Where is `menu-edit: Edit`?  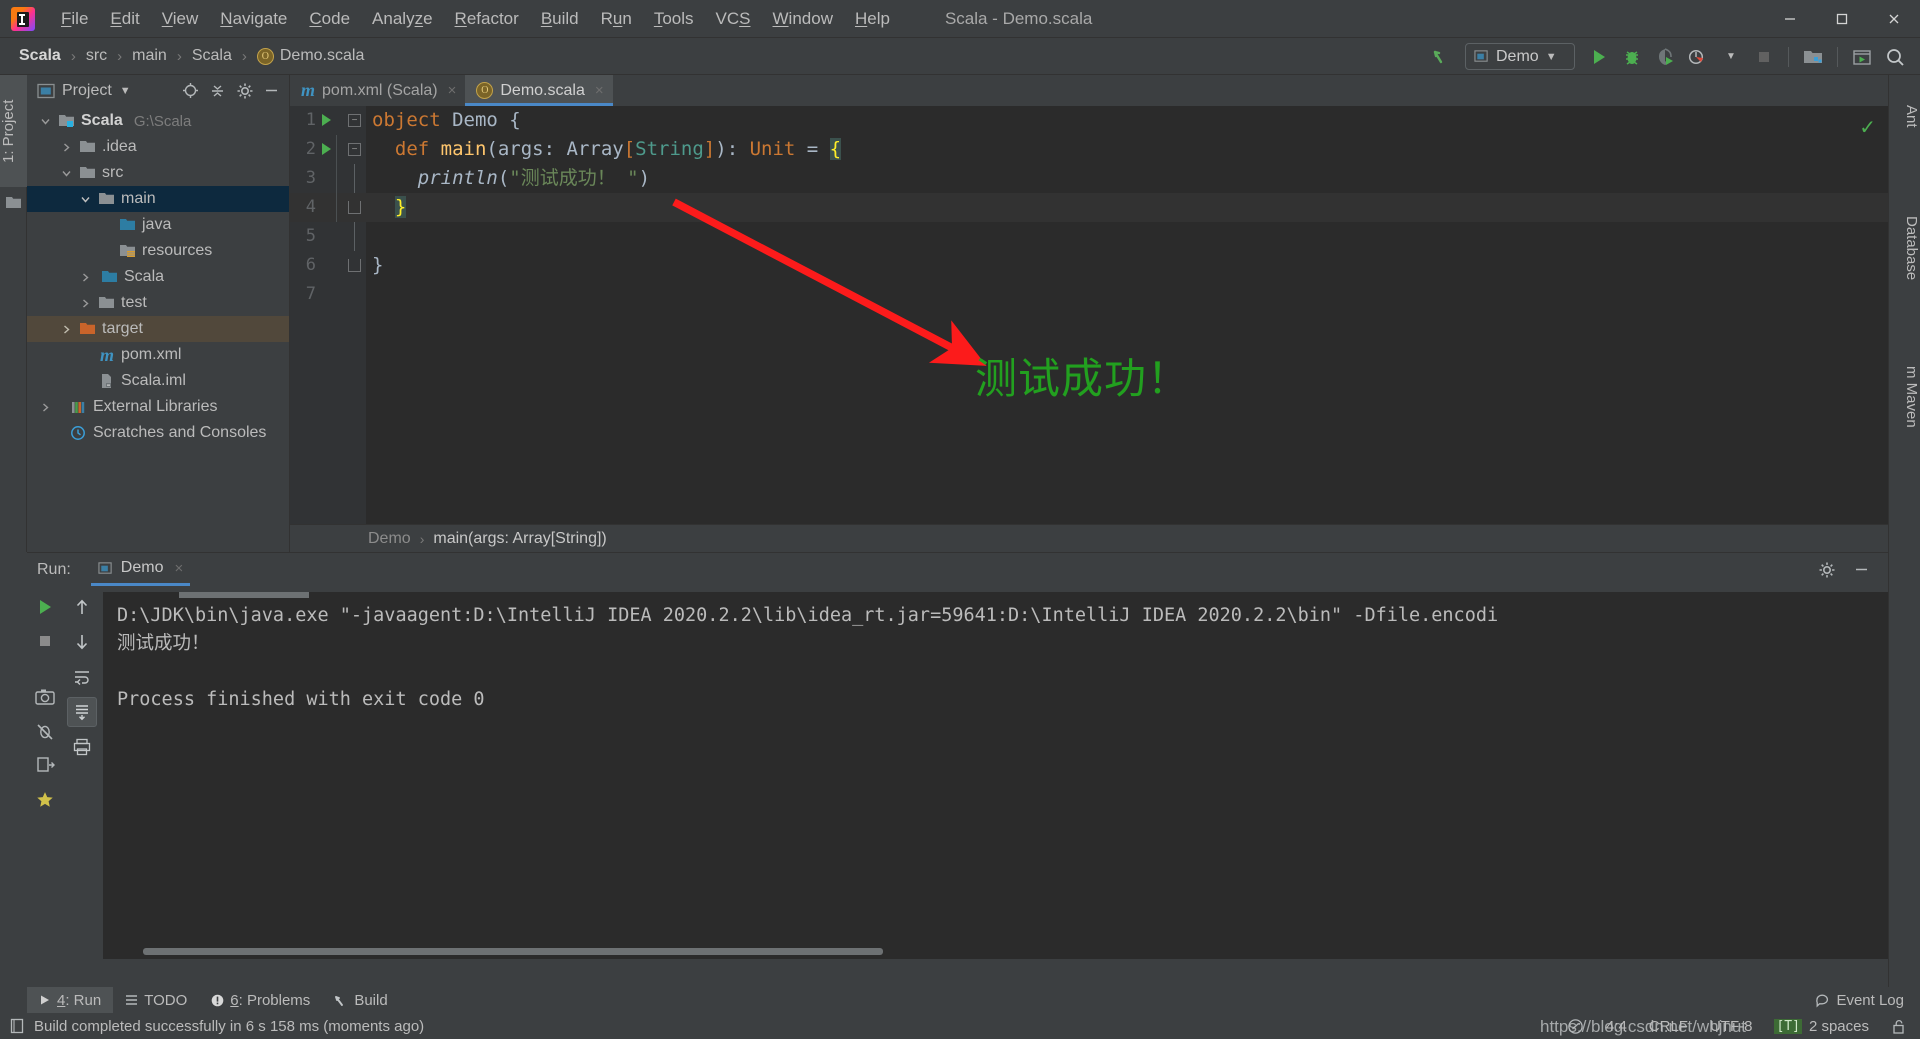
menu-edit: Edit is located at coordinates (124, 19).